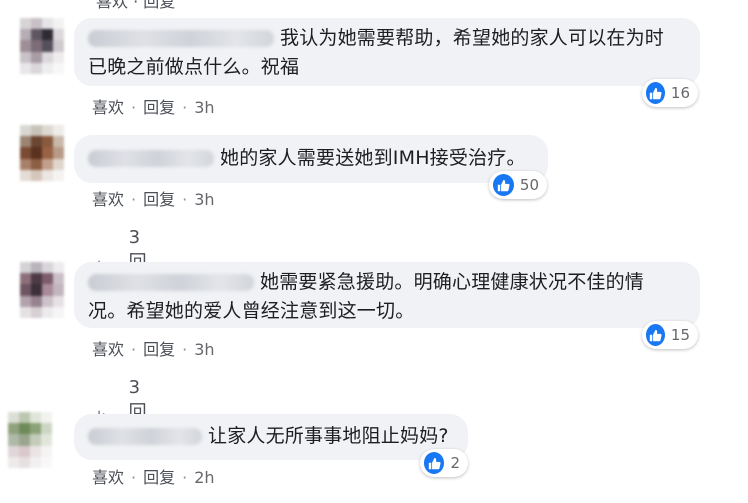  What do you see at coordinates (529, 185) in the screenshot?
I see `like-count: 50` at bounding box center [529, 185].